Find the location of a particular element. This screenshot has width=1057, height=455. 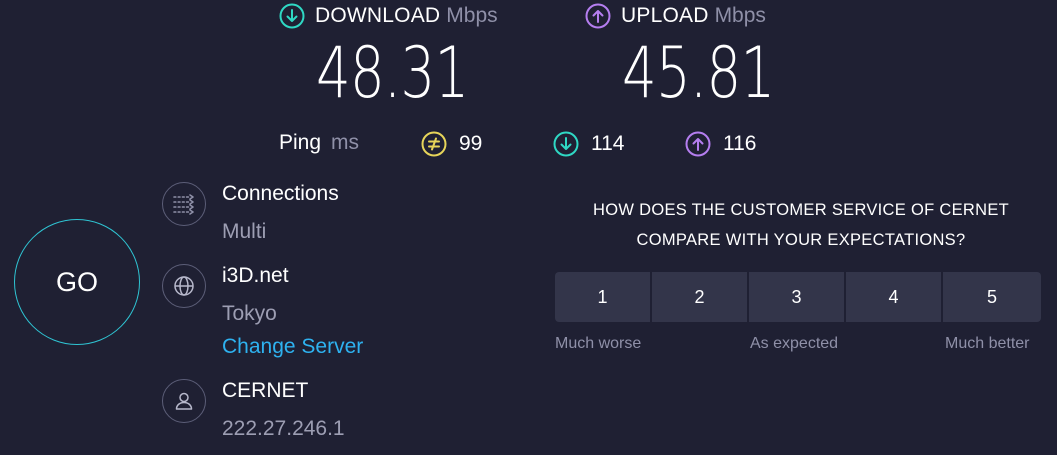

connections-title: Connections is located at coordinates (280, 193).